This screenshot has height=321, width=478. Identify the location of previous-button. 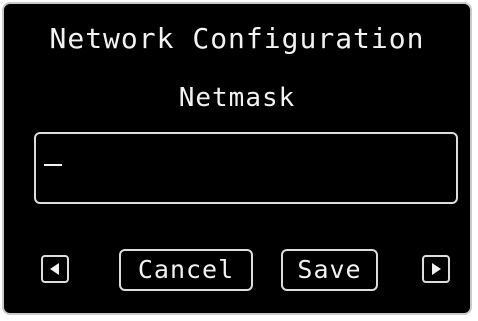
(55, 269).